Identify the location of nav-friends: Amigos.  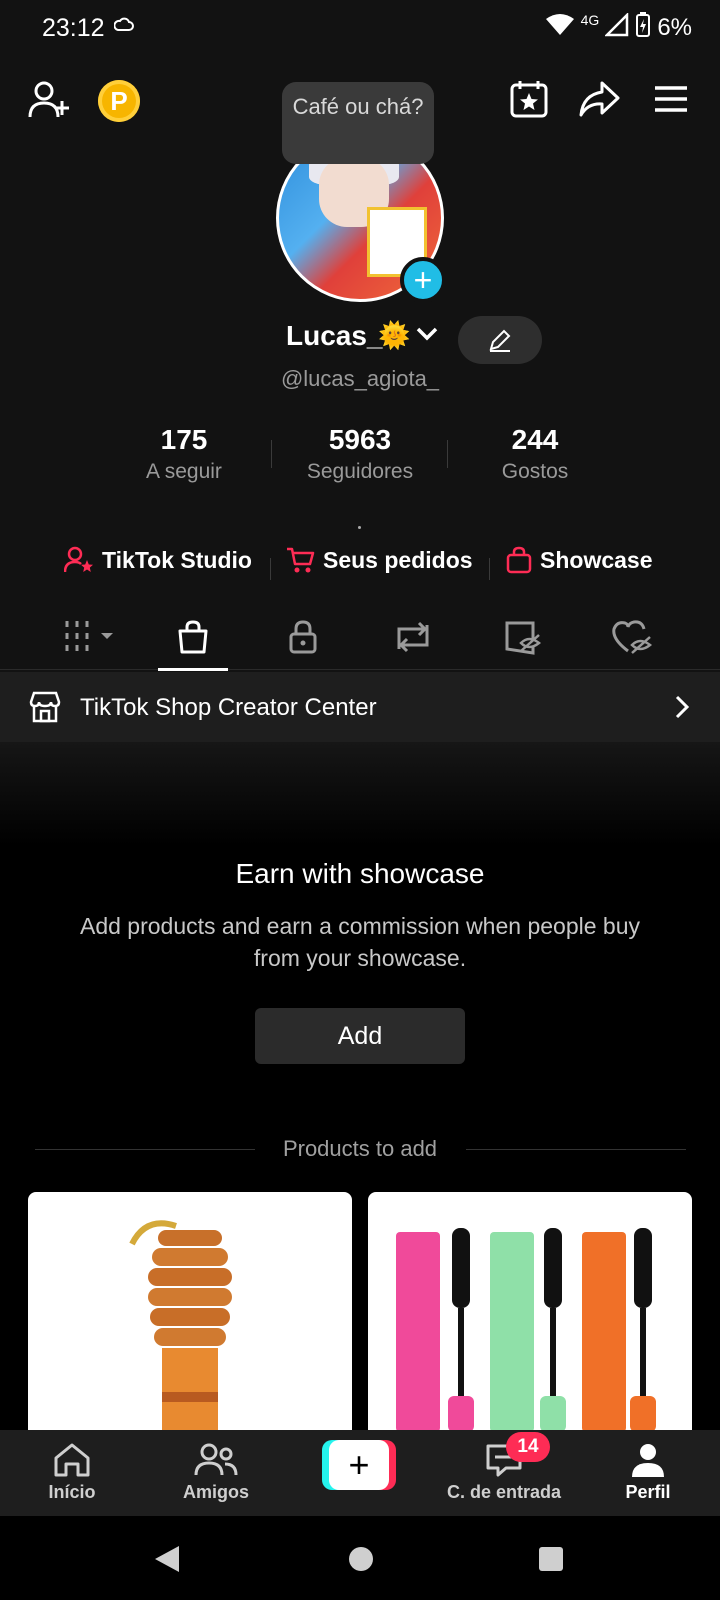
(216, 1473).